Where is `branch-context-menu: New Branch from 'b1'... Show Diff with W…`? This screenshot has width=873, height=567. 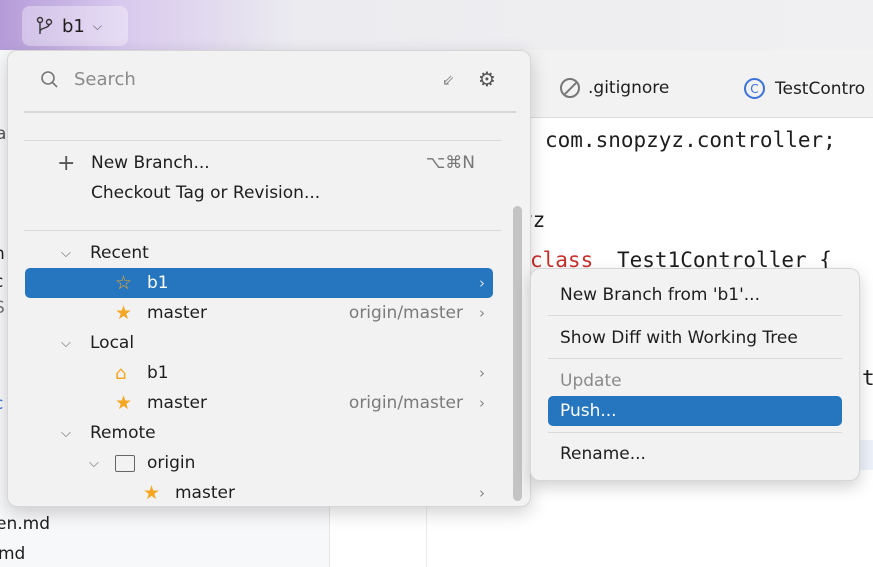
branch-context-menu: New Branch from 'b1'... Show Diff with W… is located at coordinates (695, 374).